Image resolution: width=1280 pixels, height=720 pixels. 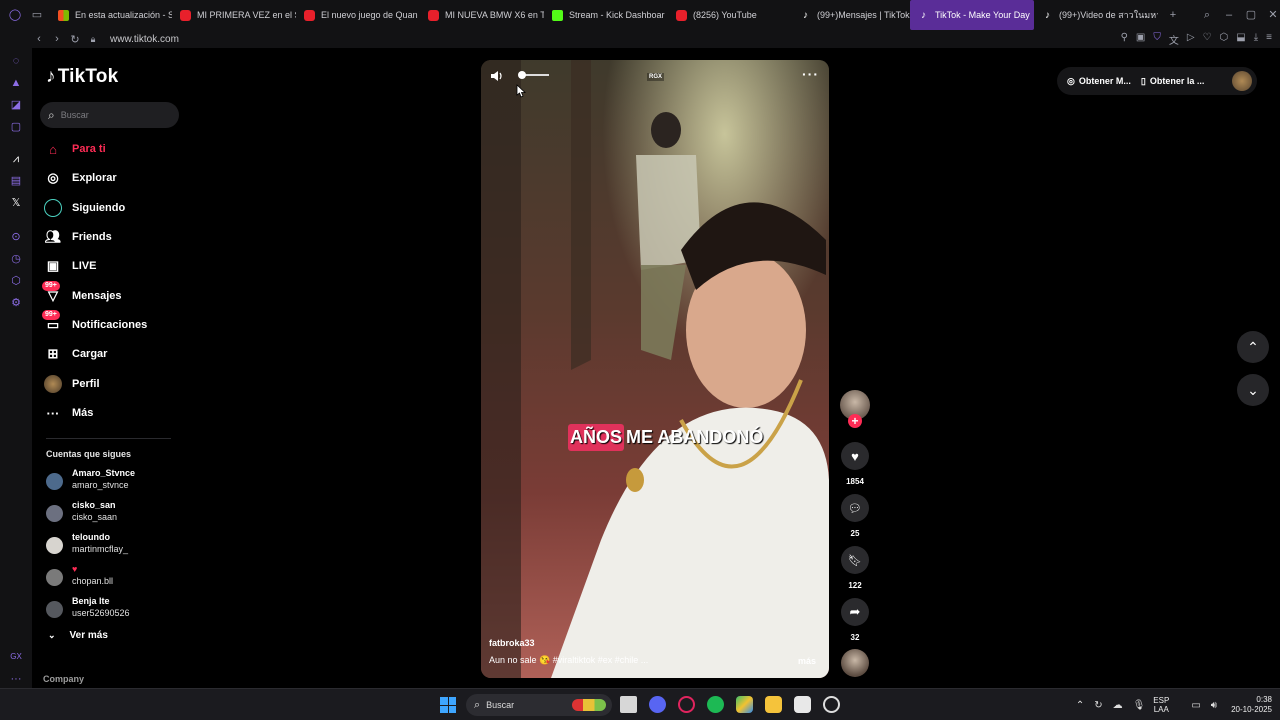 What do you see at coordinates (78, 635) in the screenshot?
I see `see-more-button: ⌄ Ver más` at bounding box center [78, 635].